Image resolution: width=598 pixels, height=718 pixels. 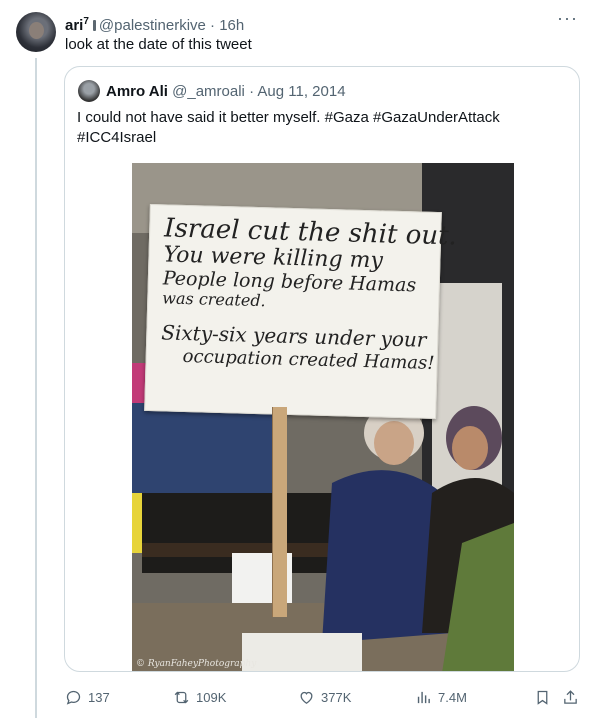 I want to click on share-button, so click(x=570, y=697).